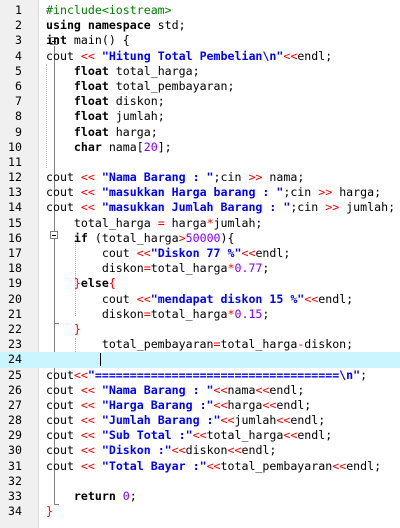 The height and width of the screenshot is (528, 400). What do you see at coordinates (15, 465) in the screenshot?
I see `line-number: 31` at bounding box center [15, 465].